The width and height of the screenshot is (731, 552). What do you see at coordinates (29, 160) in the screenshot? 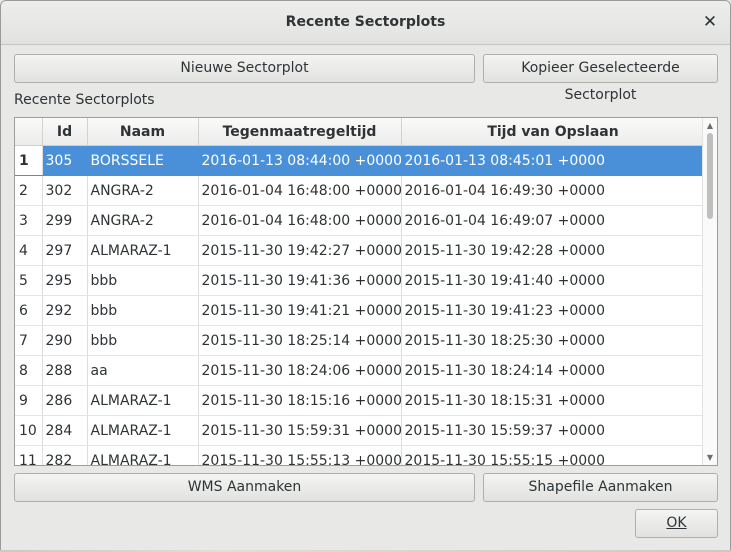
I see `row-number: 1` at bounding box center [29, 160].